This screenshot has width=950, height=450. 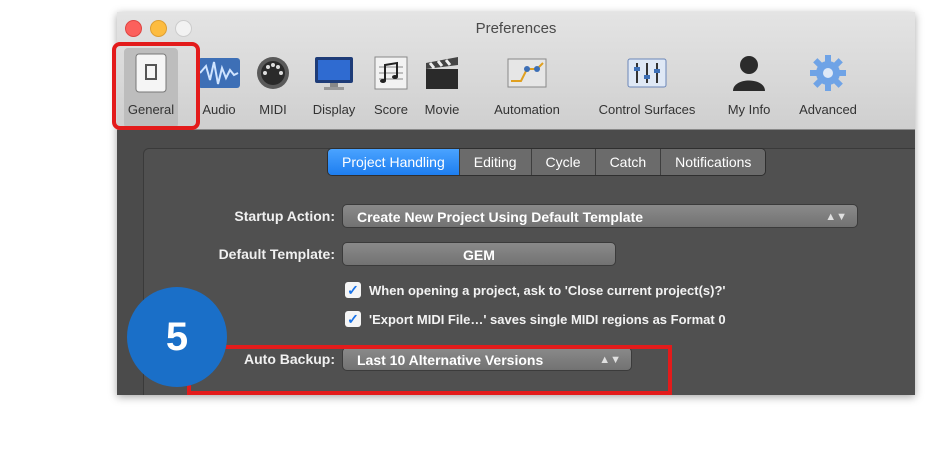 I want to click on toolbar-item-score: Score, so click(x=391, y=88).